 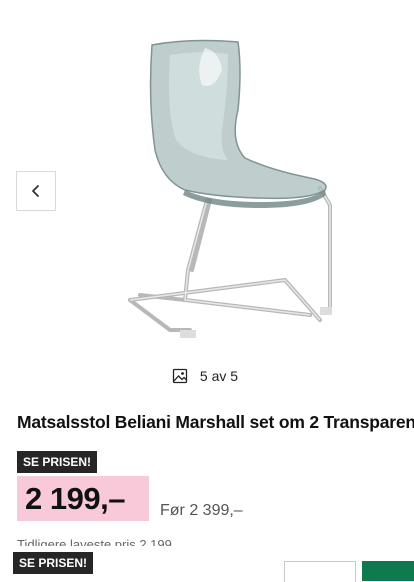 I want to click on price-highlight: 2 199,–, so click(x=83, y=498).